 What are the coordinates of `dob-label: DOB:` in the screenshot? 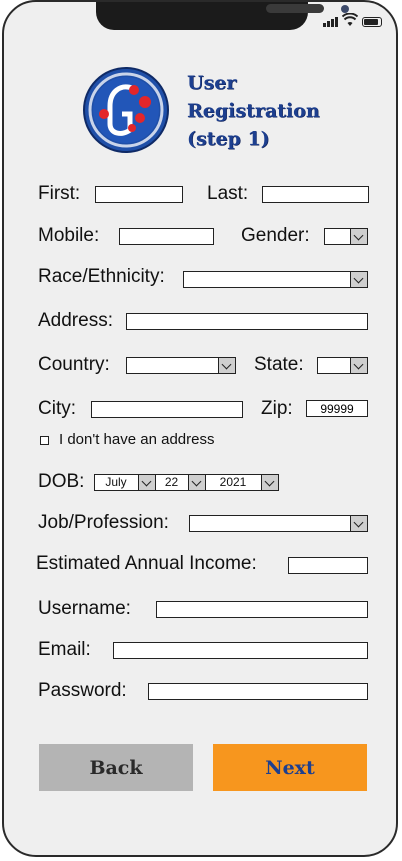 It's located at (61, 481).